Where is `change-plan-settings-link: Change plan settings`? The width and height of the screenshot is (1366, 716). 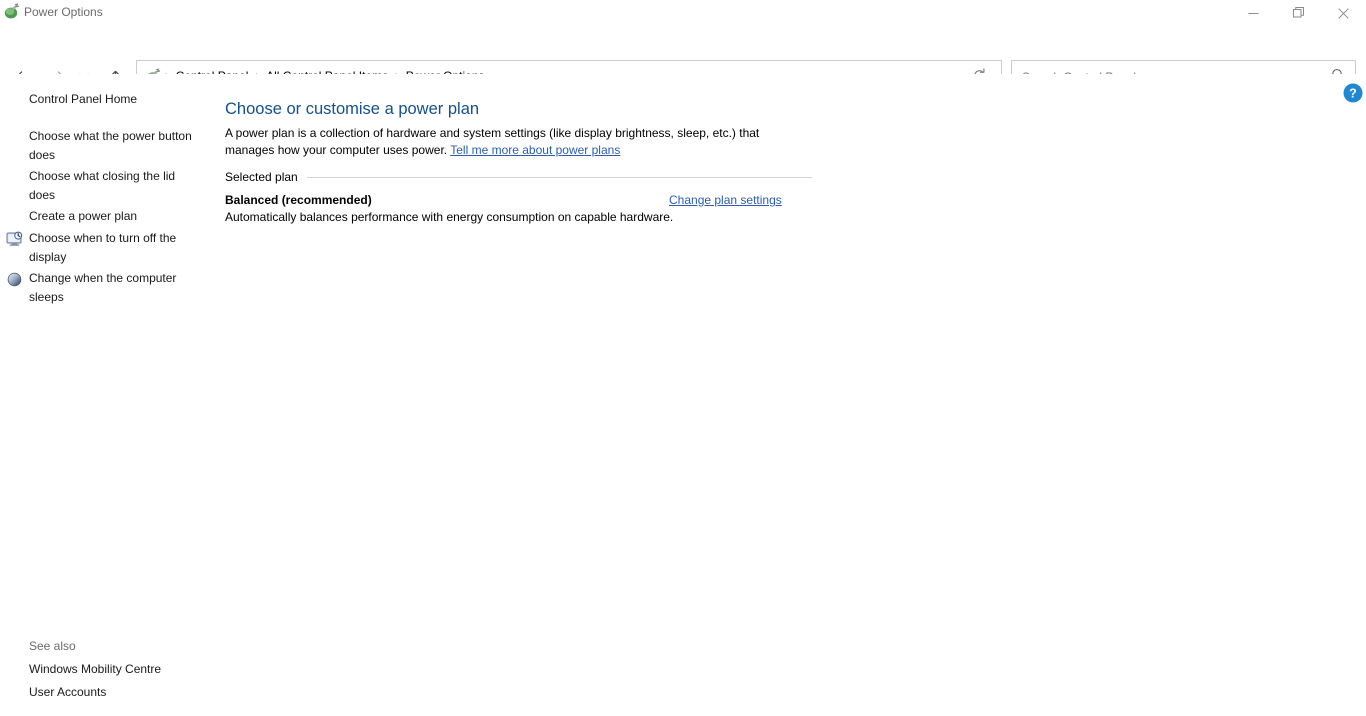 change-plan-settings-link: Change plan settings is located at coordinates (725, 200).